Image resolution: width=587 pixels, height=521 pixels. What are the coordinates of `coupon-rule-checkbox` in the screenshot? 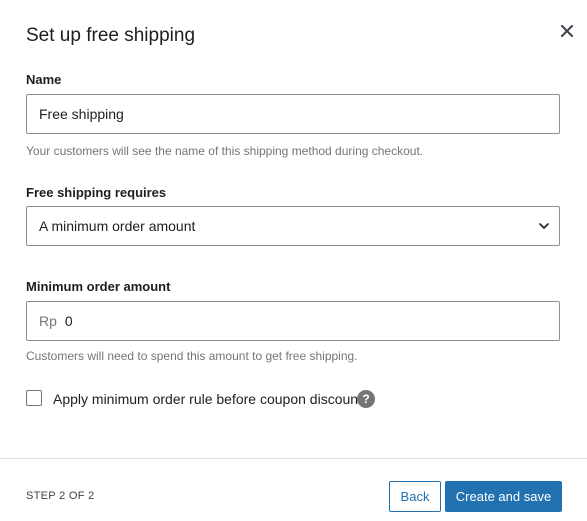 It's located at (34, 398).